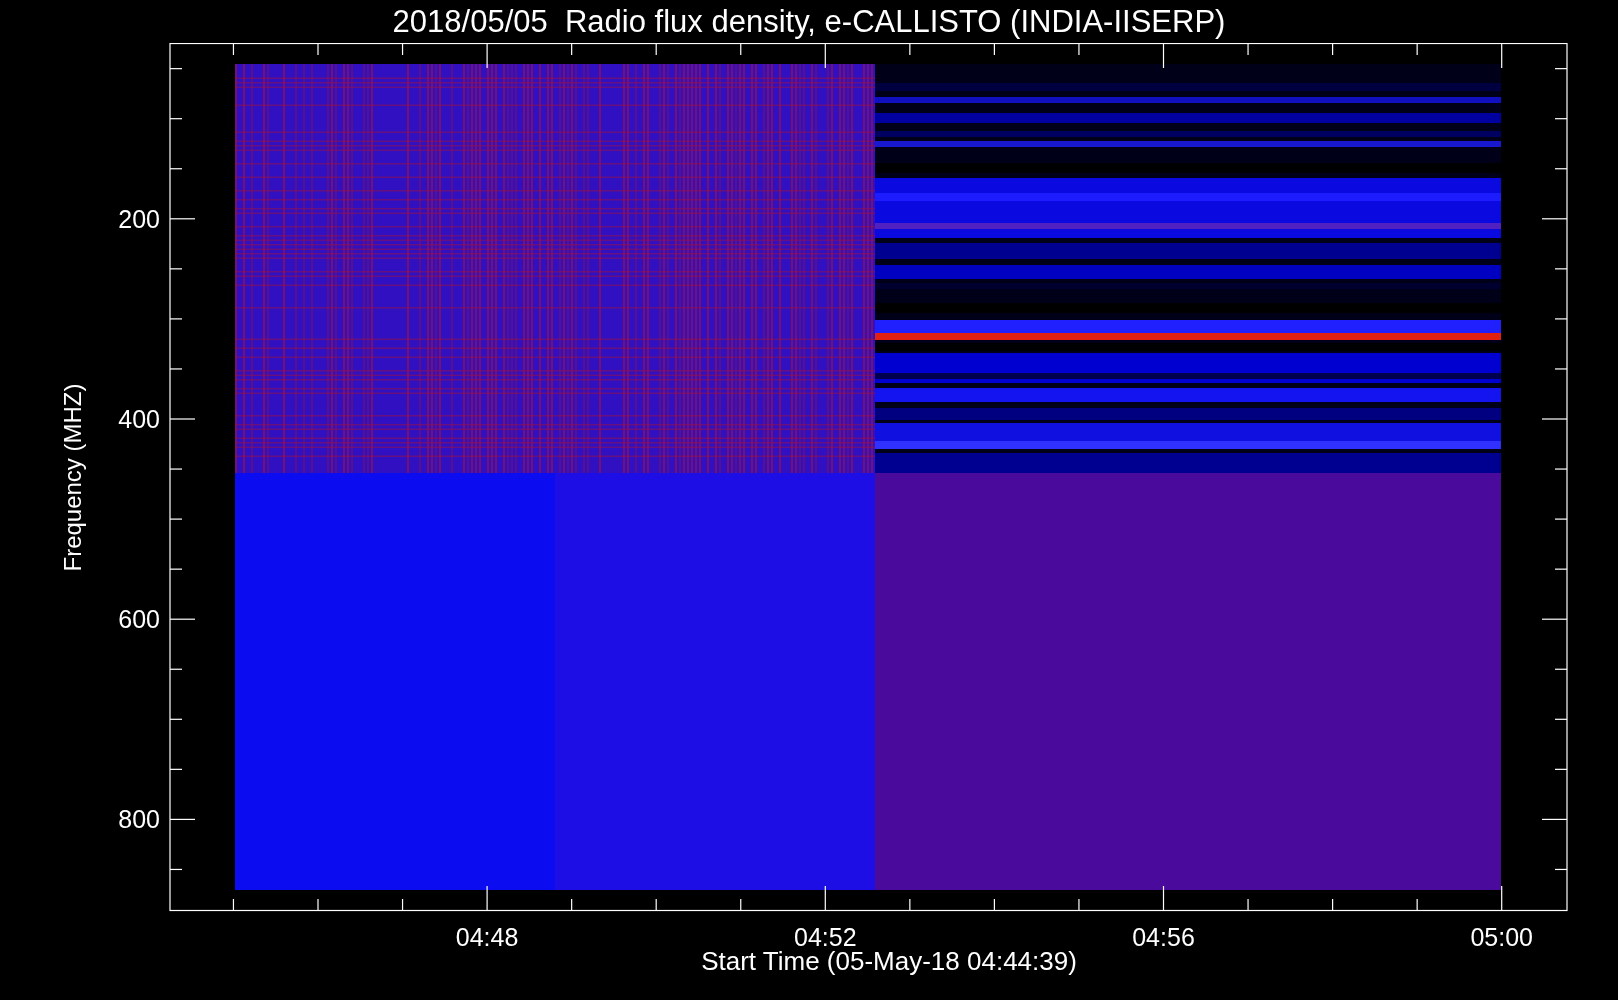 This screenshot has width=1618, height=1000. I want to click on y-tick-label: 400, so click(139, 419).